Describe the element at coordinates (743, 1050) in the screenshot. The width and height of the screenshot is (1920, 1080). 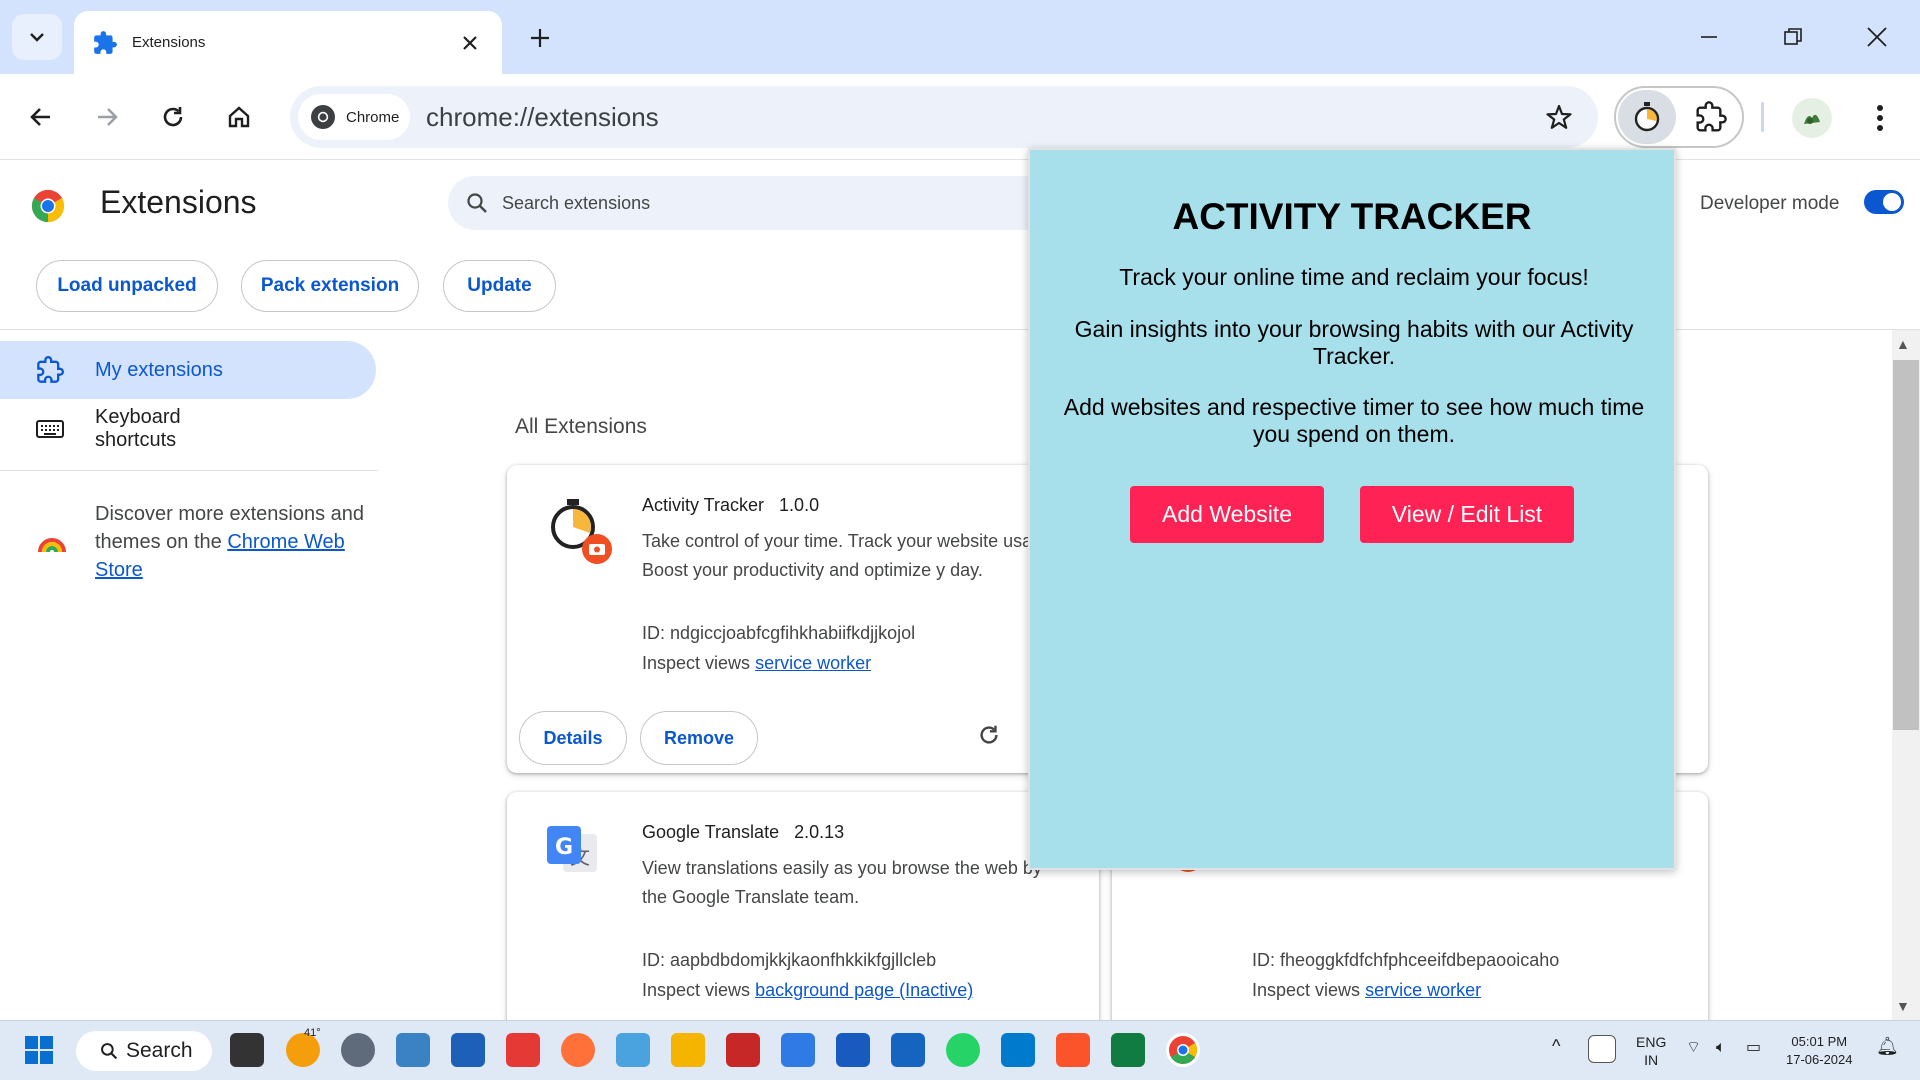
I see `acrobat-icon` at that location.